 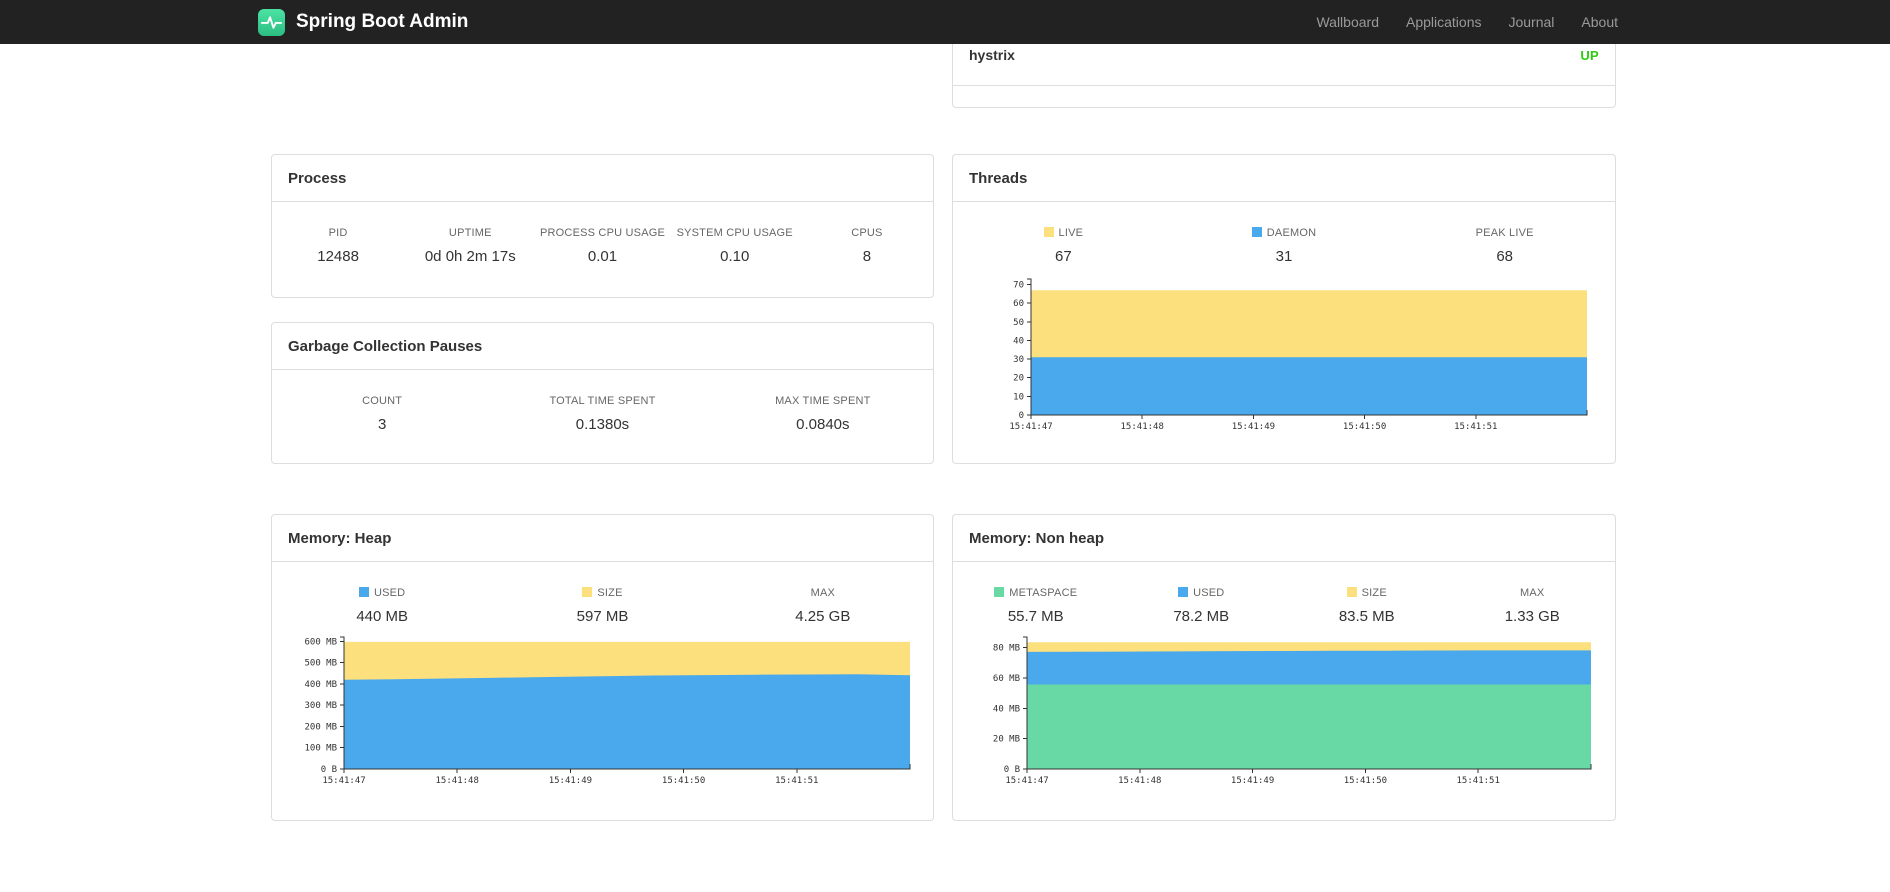 What do you see at coordinates (1532, 606) in the screenshot?
I see `legend-max: MAX 1.33 GB` at bounding box center [1532, 606].